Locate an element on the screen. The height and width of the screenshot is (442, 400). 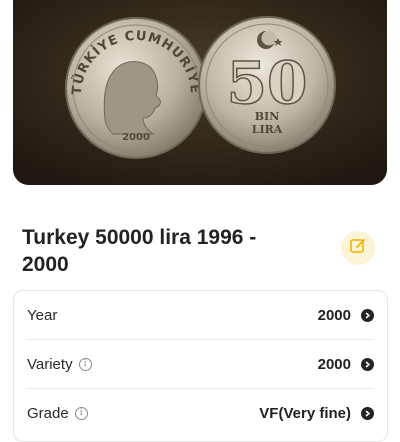
year-value: 2000 is located at coordinates (334, 315).